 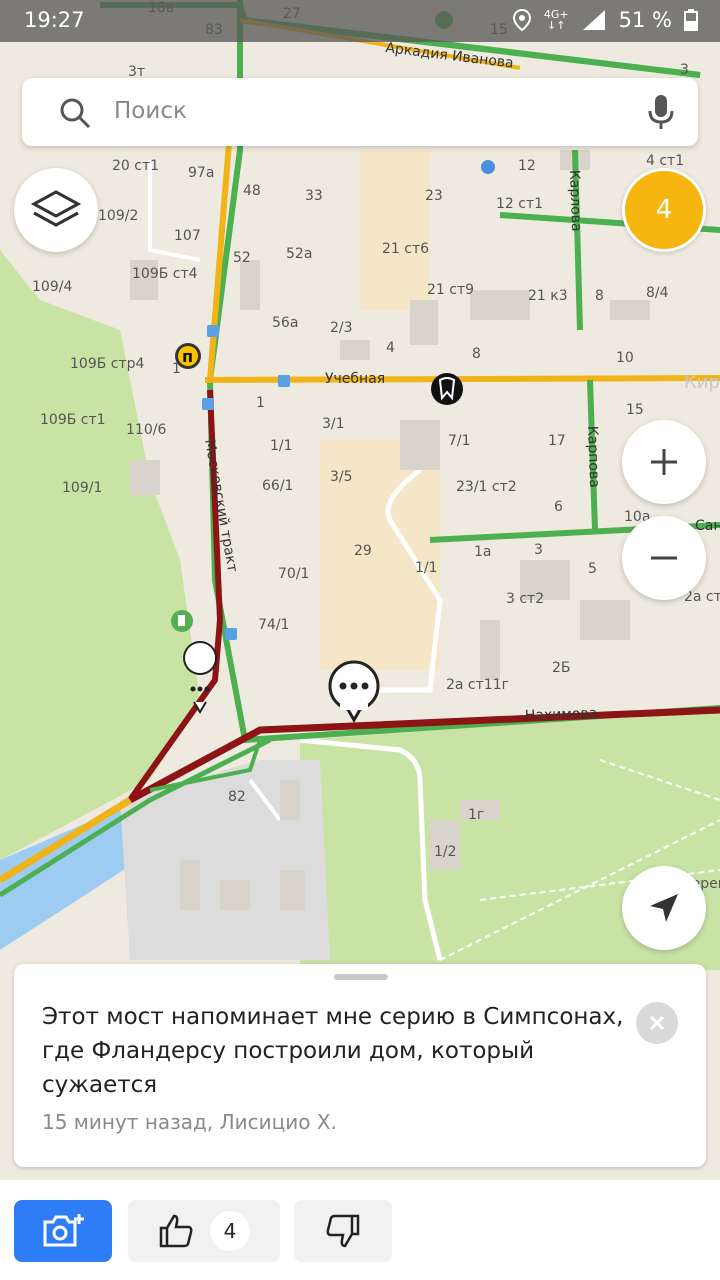 I want to click on battery-percent: 51 %, so click(x=645, y=20).